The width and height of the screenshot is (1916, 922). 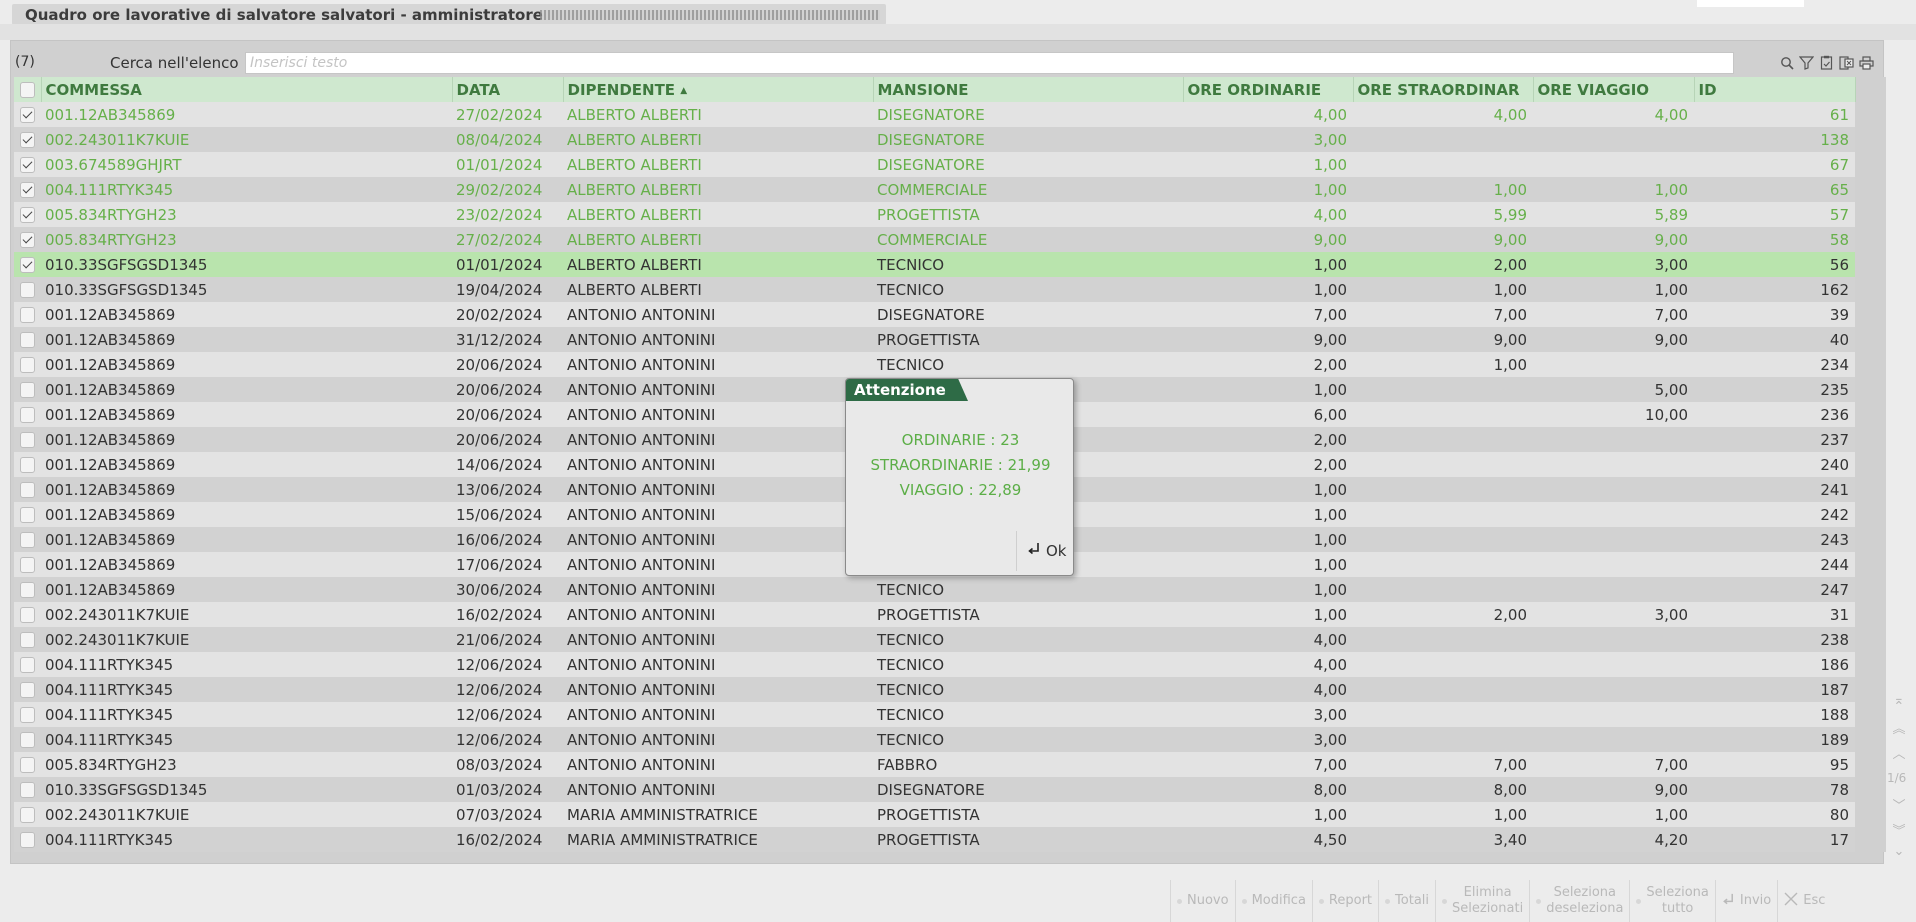 What do you see at coordinates (1268, 739) in the screenshot?
I see `cell-ore-ordinarie: 3,00` at bounding box center [1268, 739].